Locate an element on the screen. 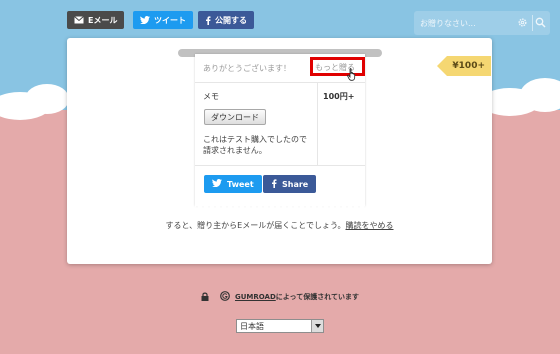  receipt-share-button: Share is located at coordinates (290, 184).